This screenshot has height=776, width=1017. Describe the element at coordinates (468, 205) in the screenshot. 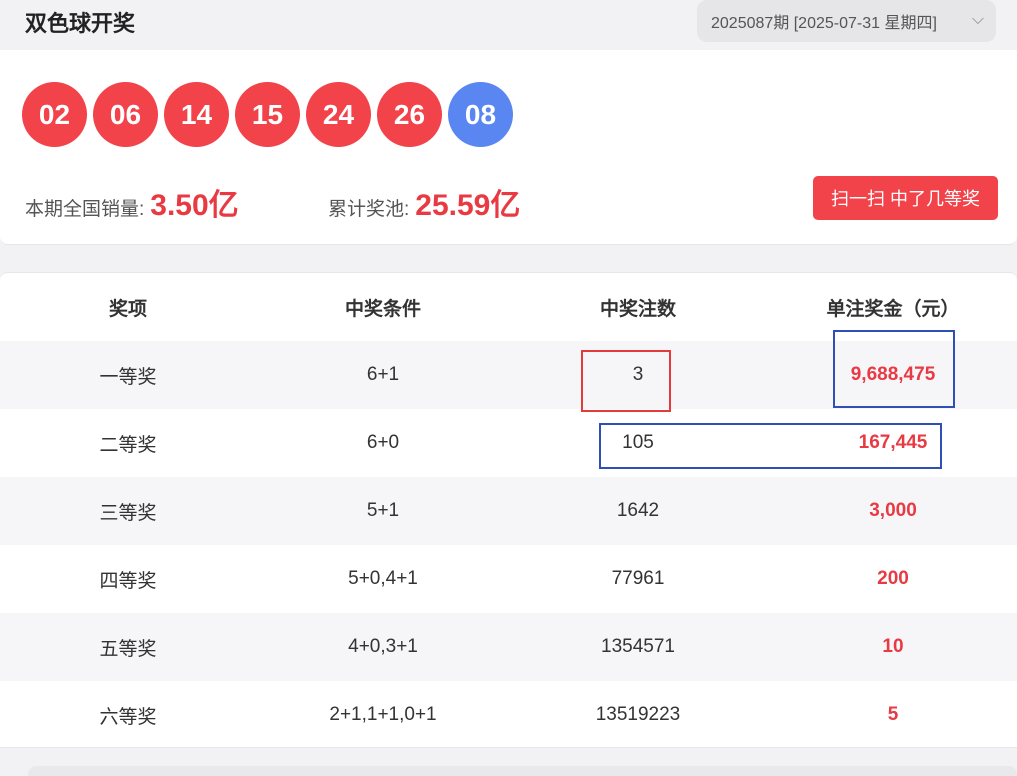

I see `pool-value: 25.59亿` at that location.